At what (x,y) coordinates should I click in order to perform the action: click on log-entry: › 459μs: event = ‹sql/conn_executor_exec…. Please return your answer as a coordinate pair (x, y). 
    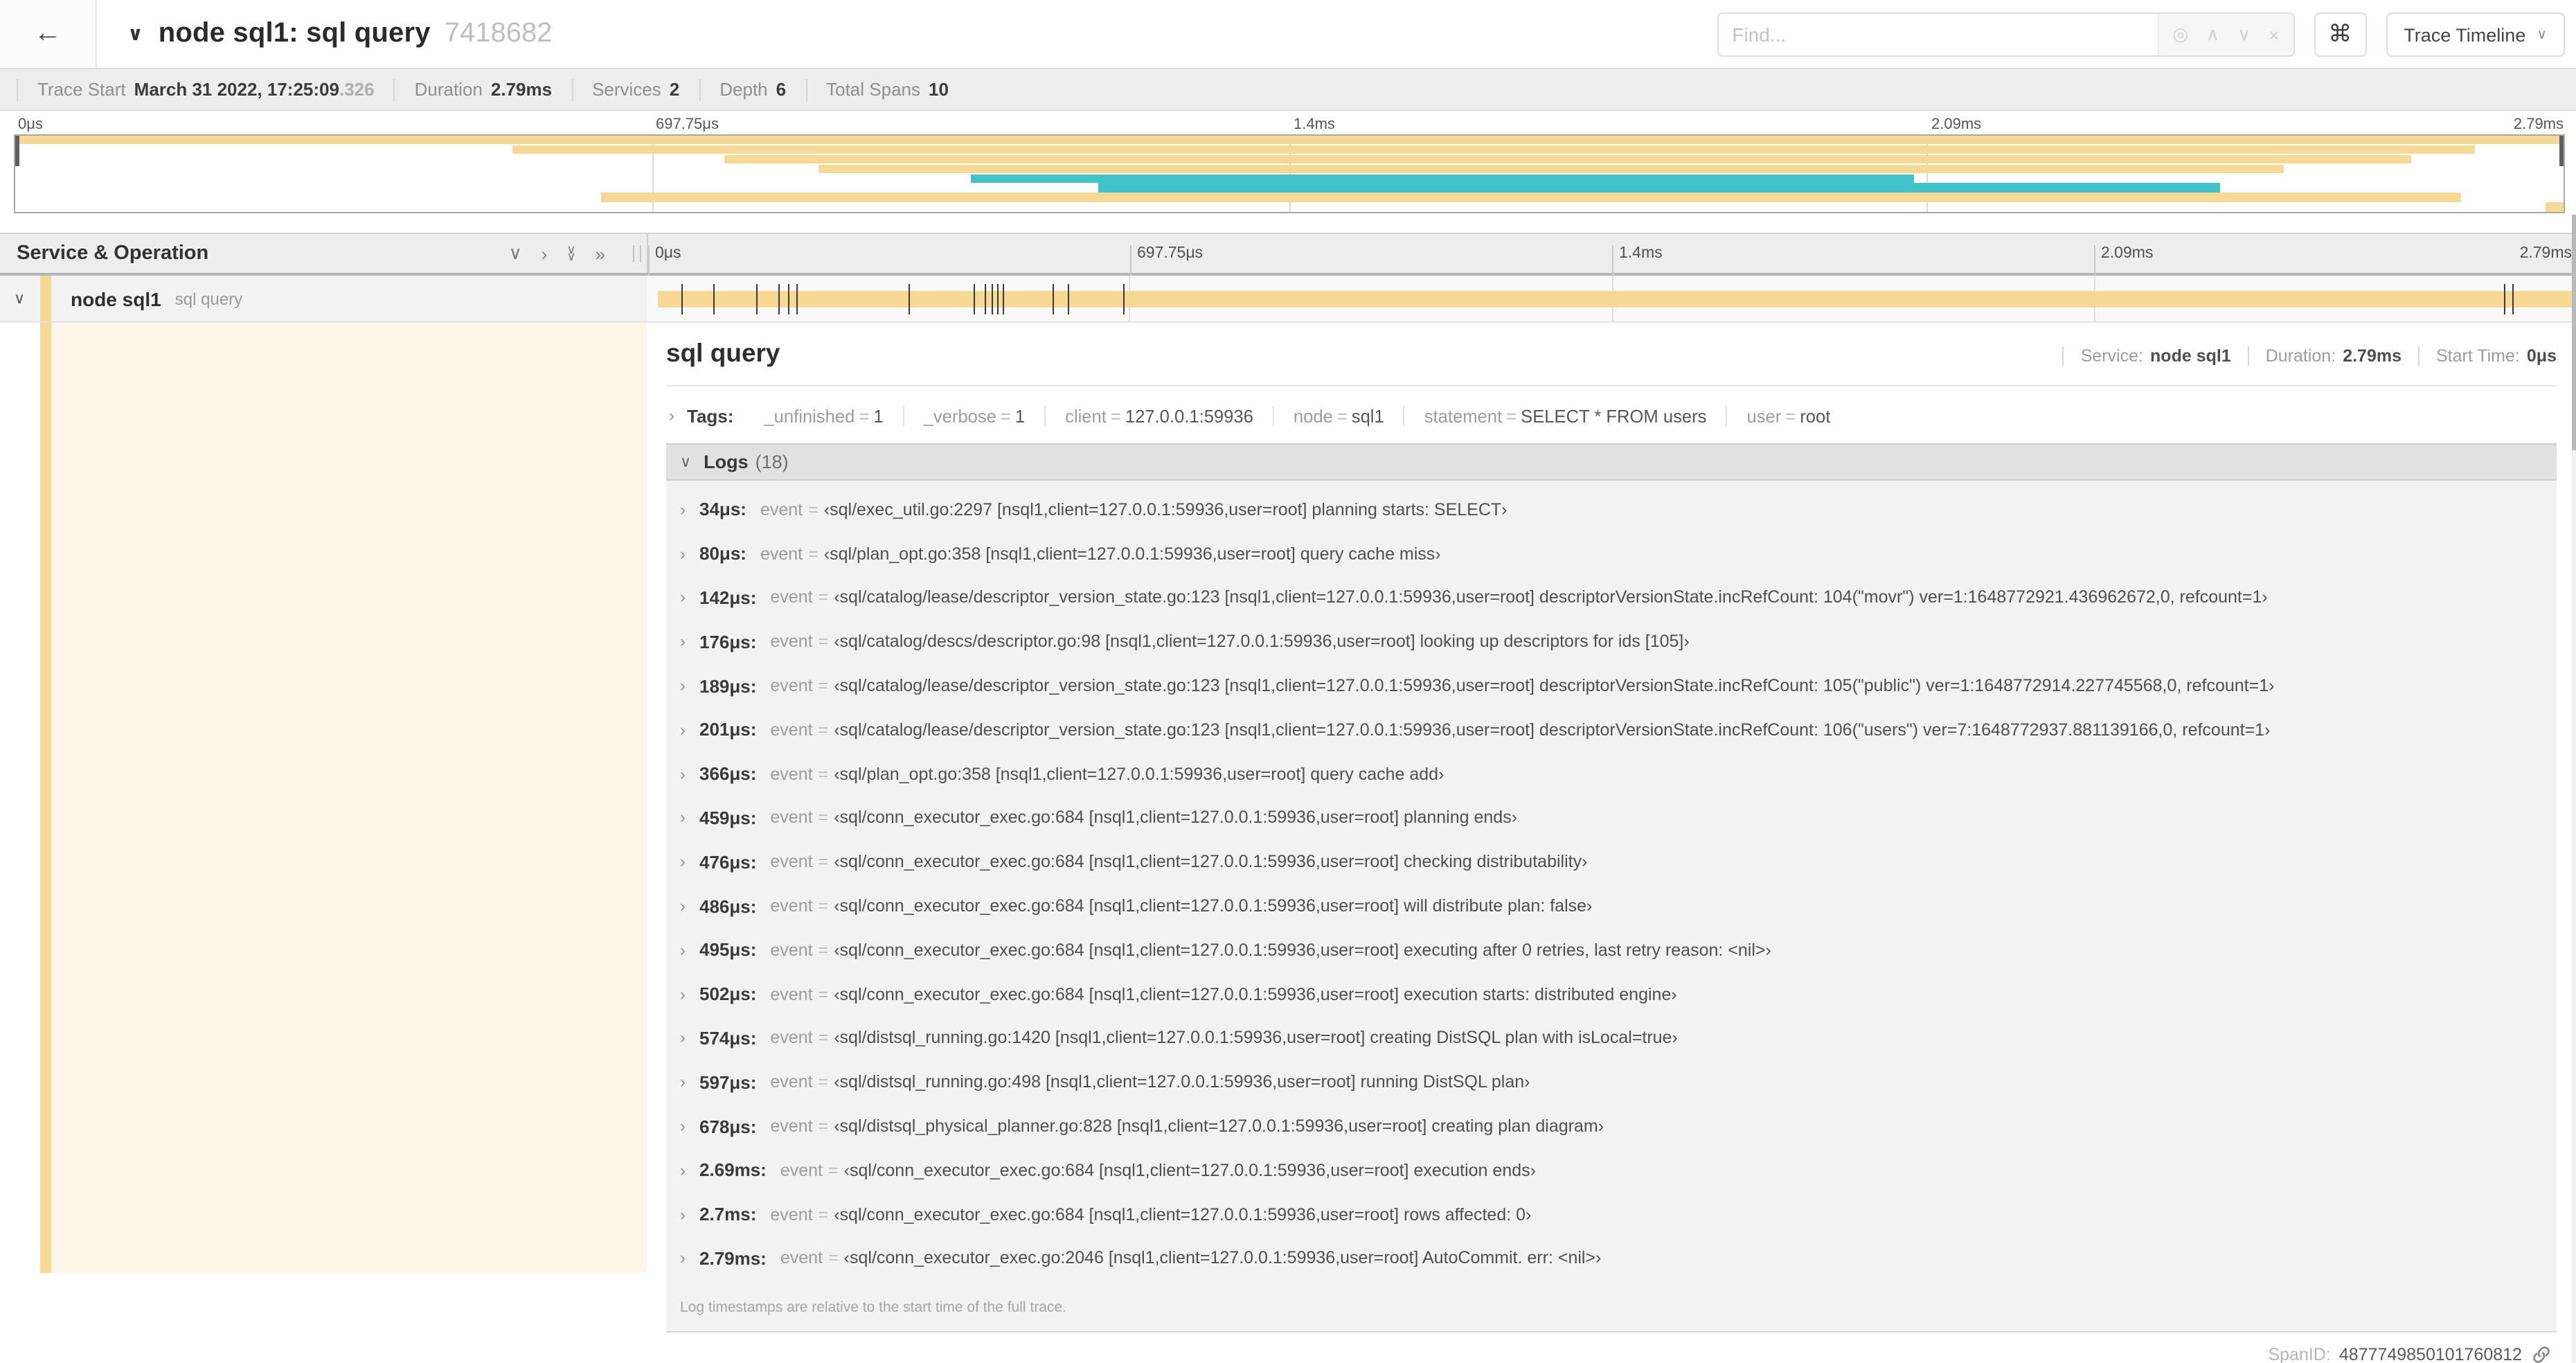
    Looking at the image, I should click on (1613, 818).